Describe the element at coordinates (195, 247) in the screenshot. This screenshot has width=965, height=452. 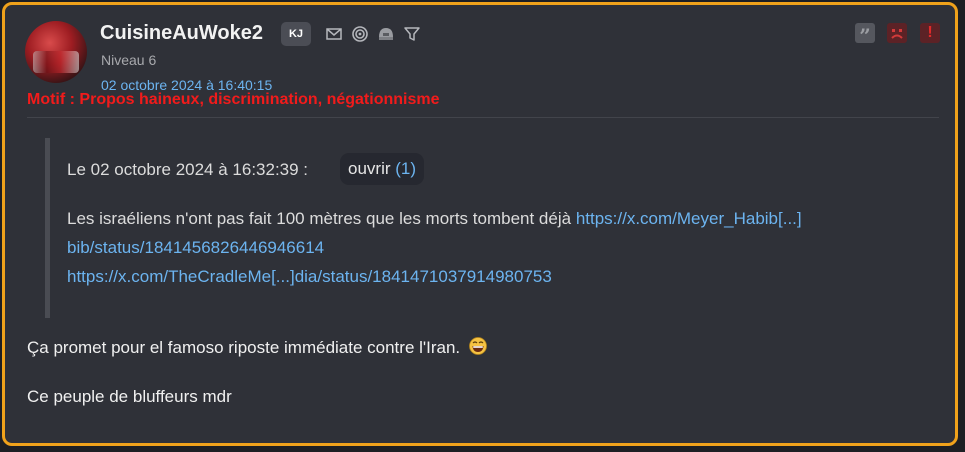
I see `quote-link-1-part-2: bib/status/1841456826446946614` at that location.